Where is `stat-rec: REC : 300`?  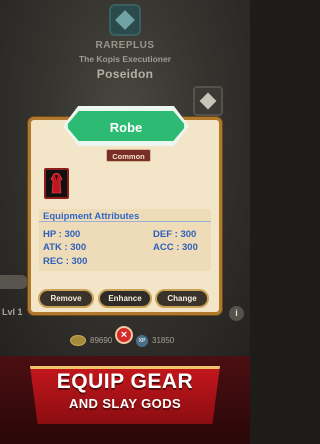 stat-rec: REC : 300 is located at coordinates (65, 261).